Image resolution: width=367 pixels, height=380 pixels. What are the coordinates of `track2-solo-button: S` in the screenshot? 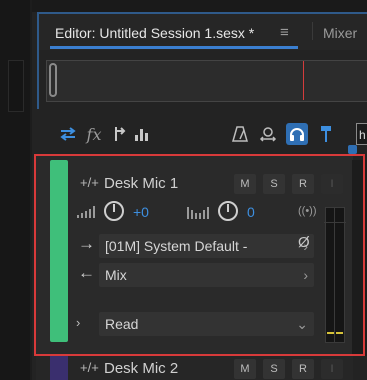 It's located at (274, 369).